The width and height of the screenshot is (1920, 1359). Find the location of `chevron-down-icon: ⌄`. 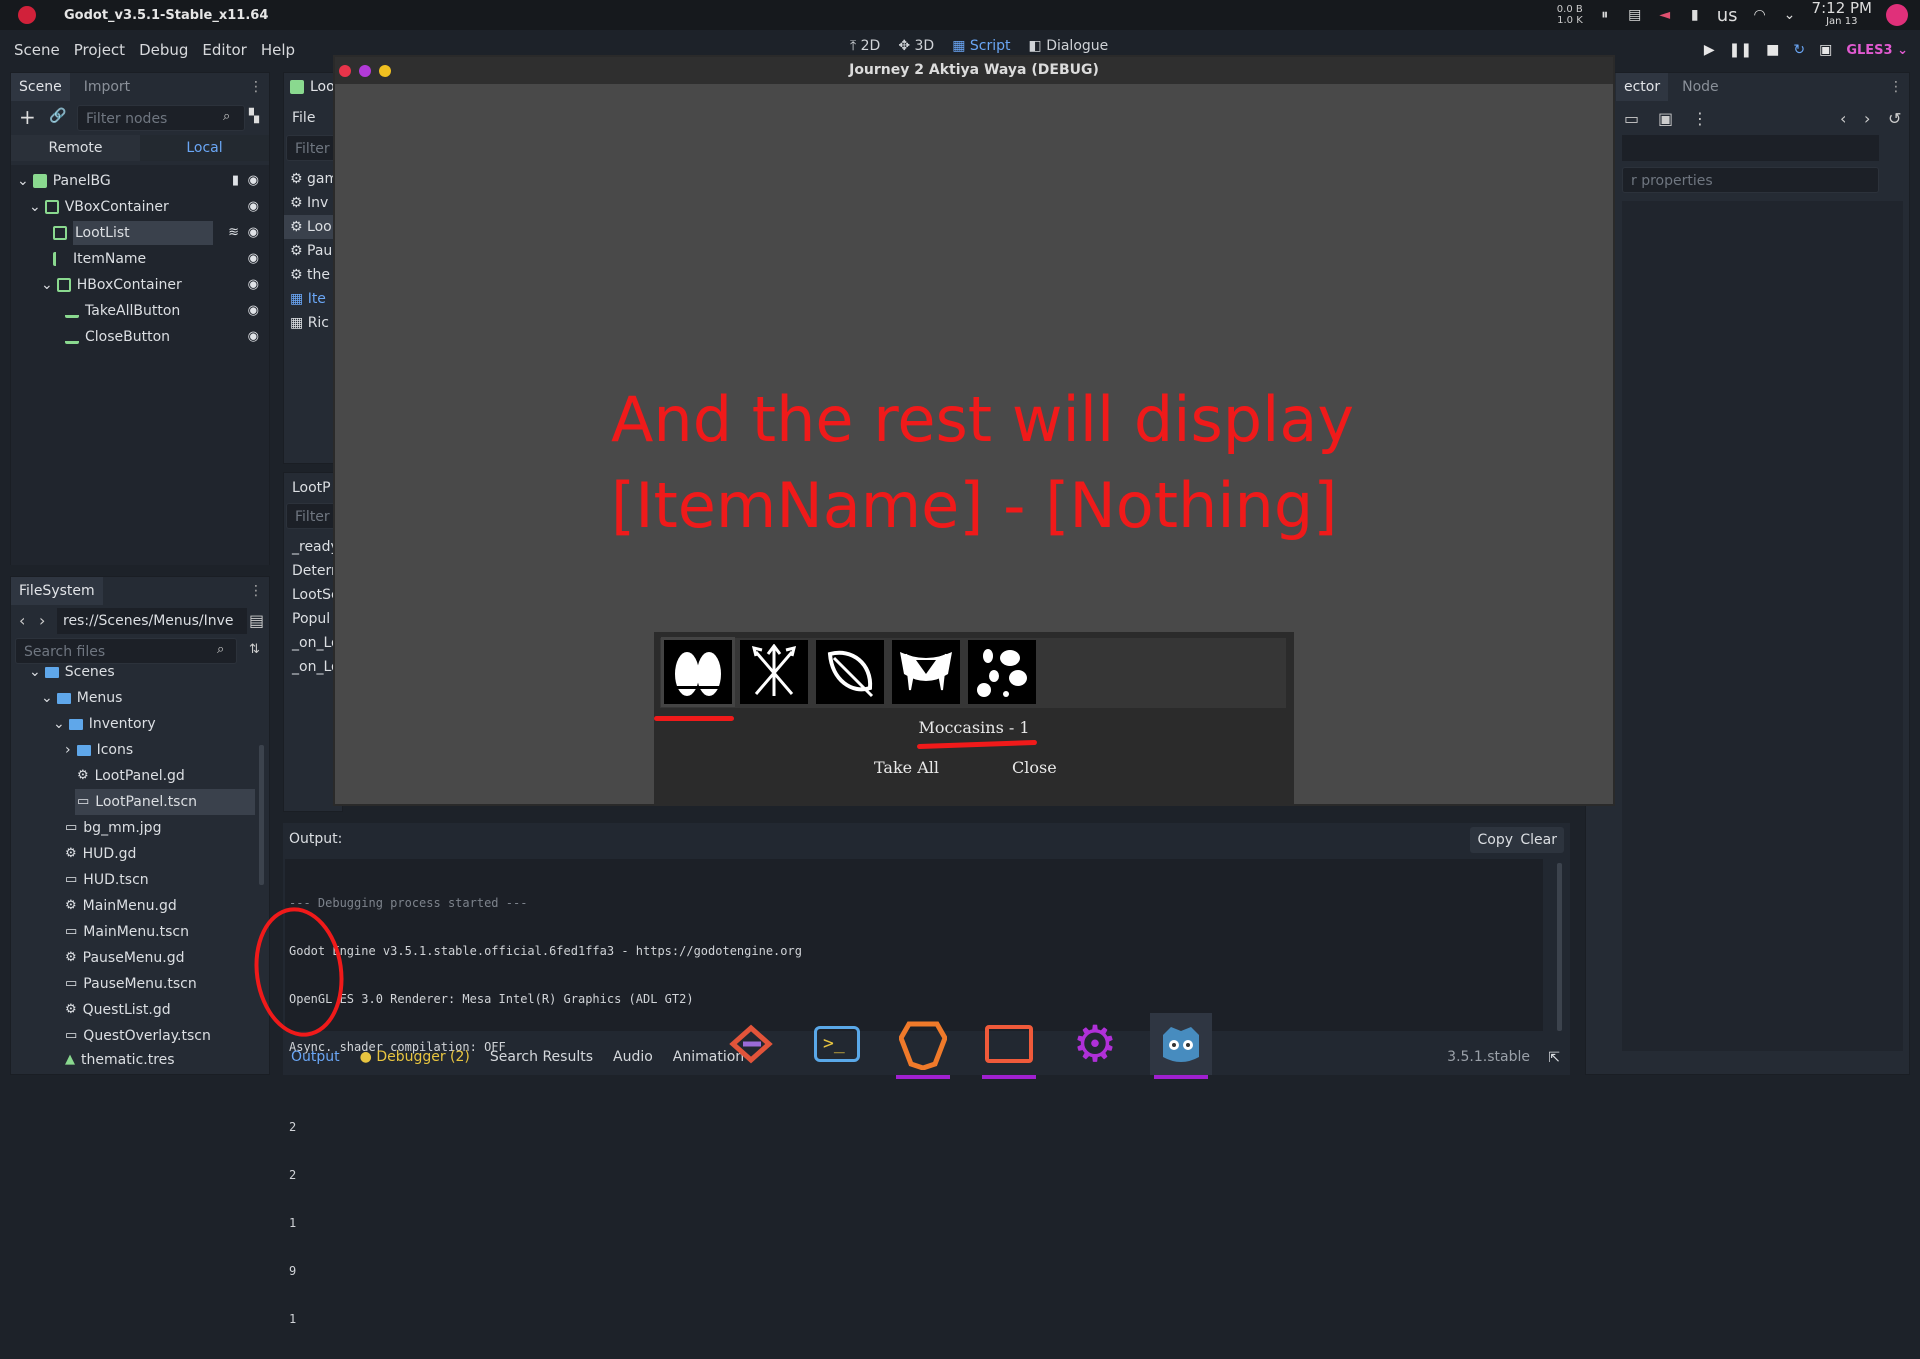

chevron-down-icon: ⌄ is located at coordinates (1790, 15).